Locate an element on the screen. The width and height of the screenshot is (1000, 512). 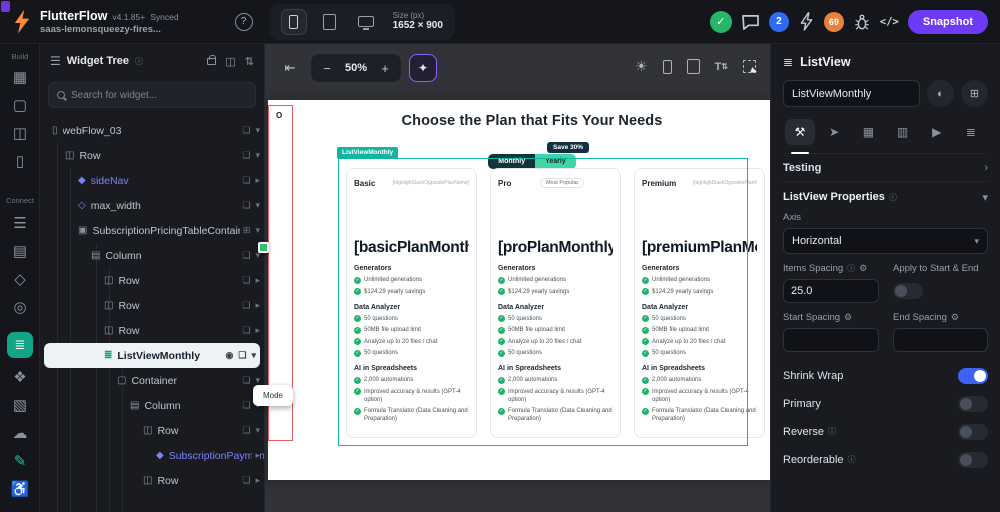
apply-start-end-toggle is located at coordinates (908, 291).